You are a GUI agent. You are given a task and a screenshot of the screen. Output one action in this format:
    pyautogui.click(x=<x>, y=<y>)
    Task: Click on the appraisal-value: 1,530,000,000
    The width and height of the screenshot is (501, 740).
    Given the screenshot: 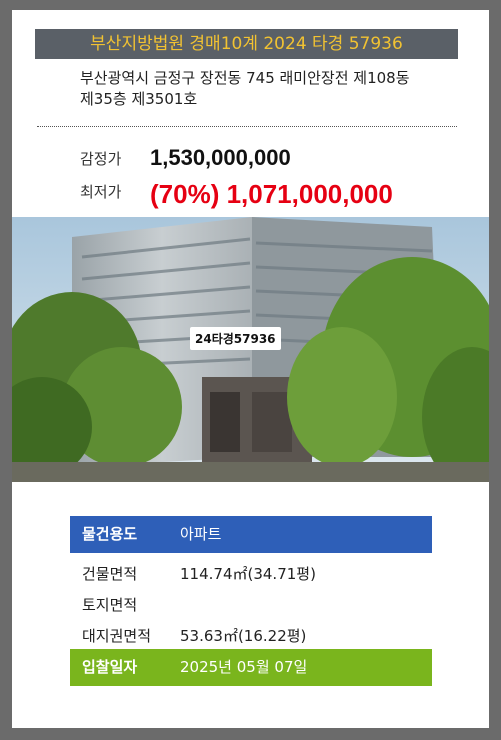 What is the action you would take?
    pyautogui.click(x=220, y=157)
    